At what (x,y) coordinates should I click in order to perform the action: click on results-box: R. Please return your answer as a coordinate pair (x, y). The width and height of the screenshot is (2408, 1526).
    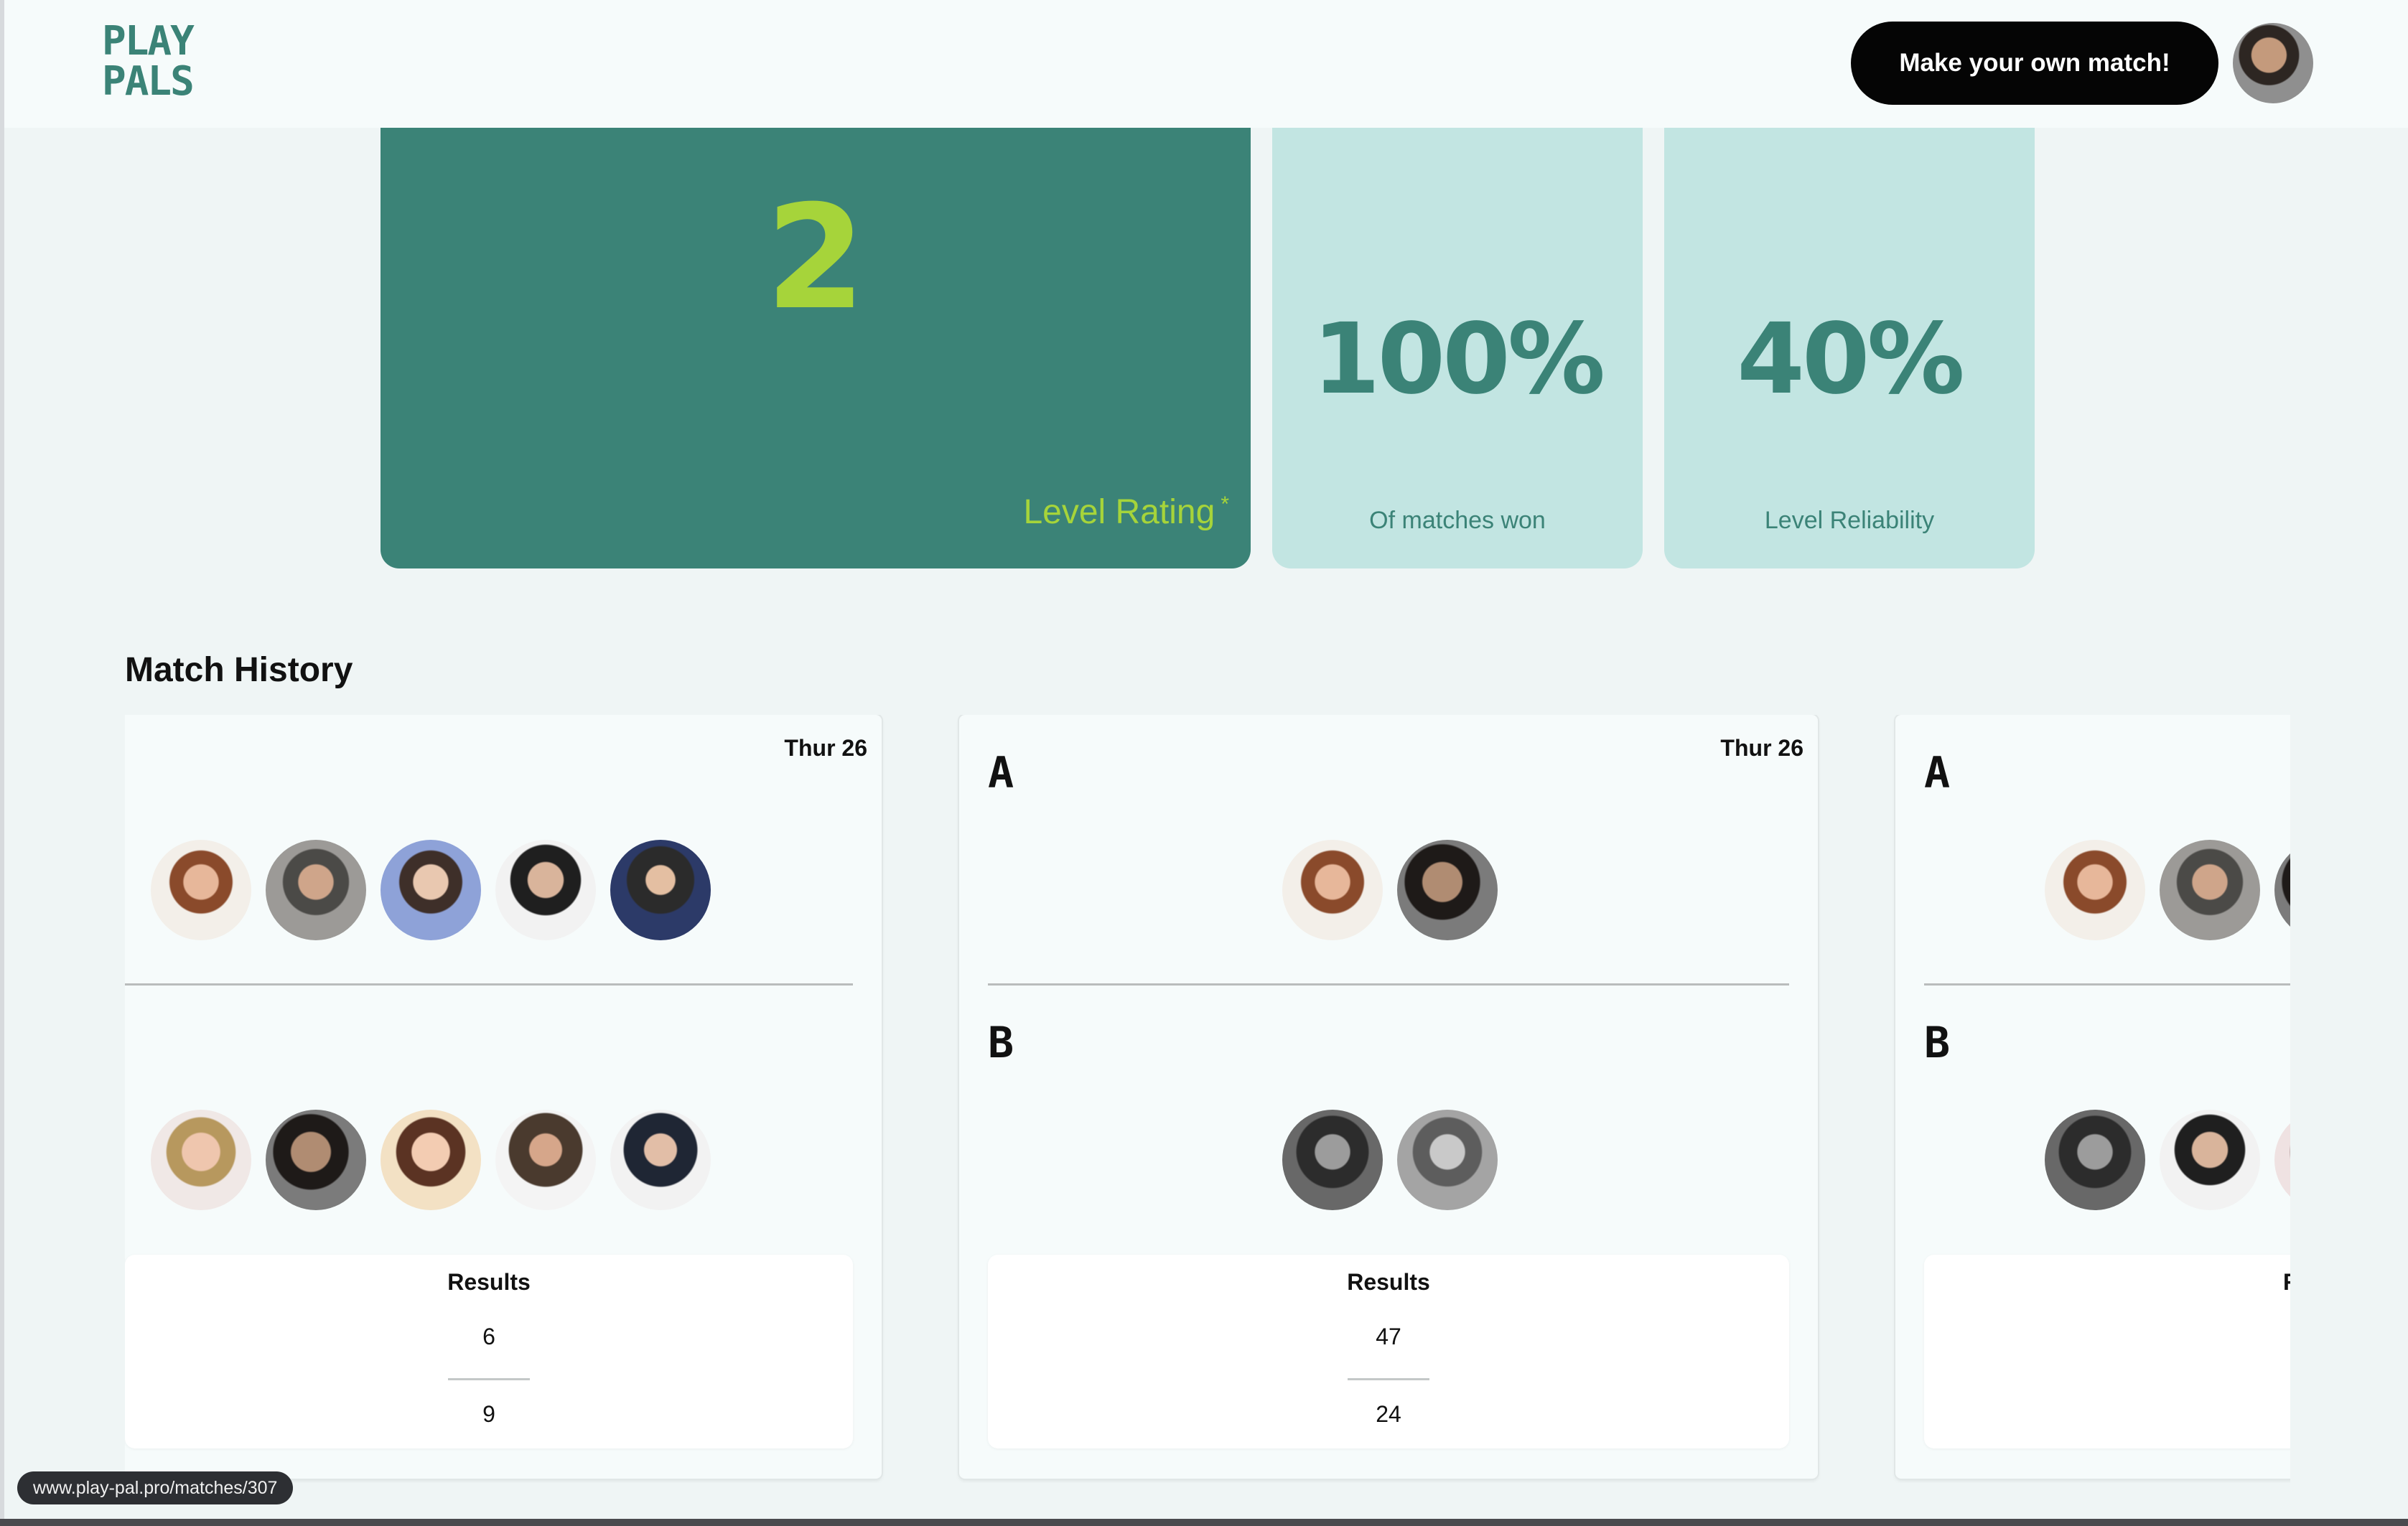
    Looking at the image, I should click on (2107, 1351).